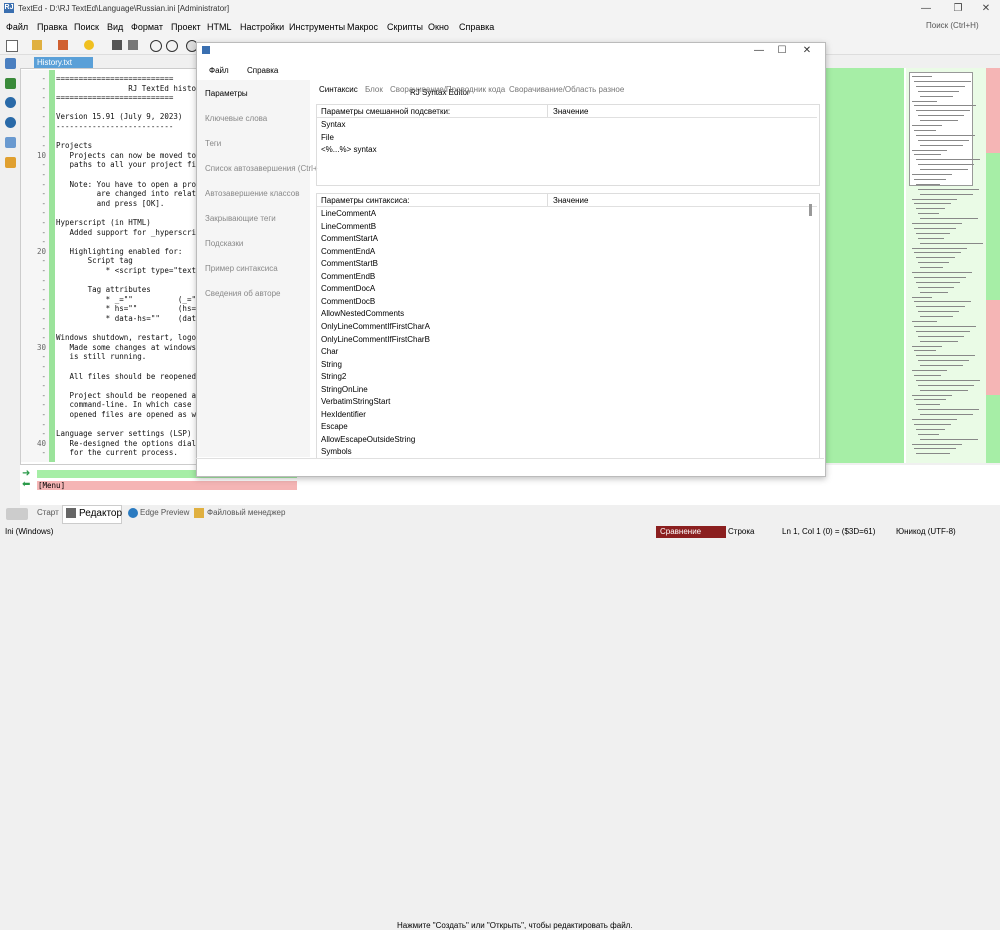 The width and height of the screenshot is (1000, 930). Describe the element at coordinates (12, 46) in the screenshot. I see `new-file-icon` at that location.